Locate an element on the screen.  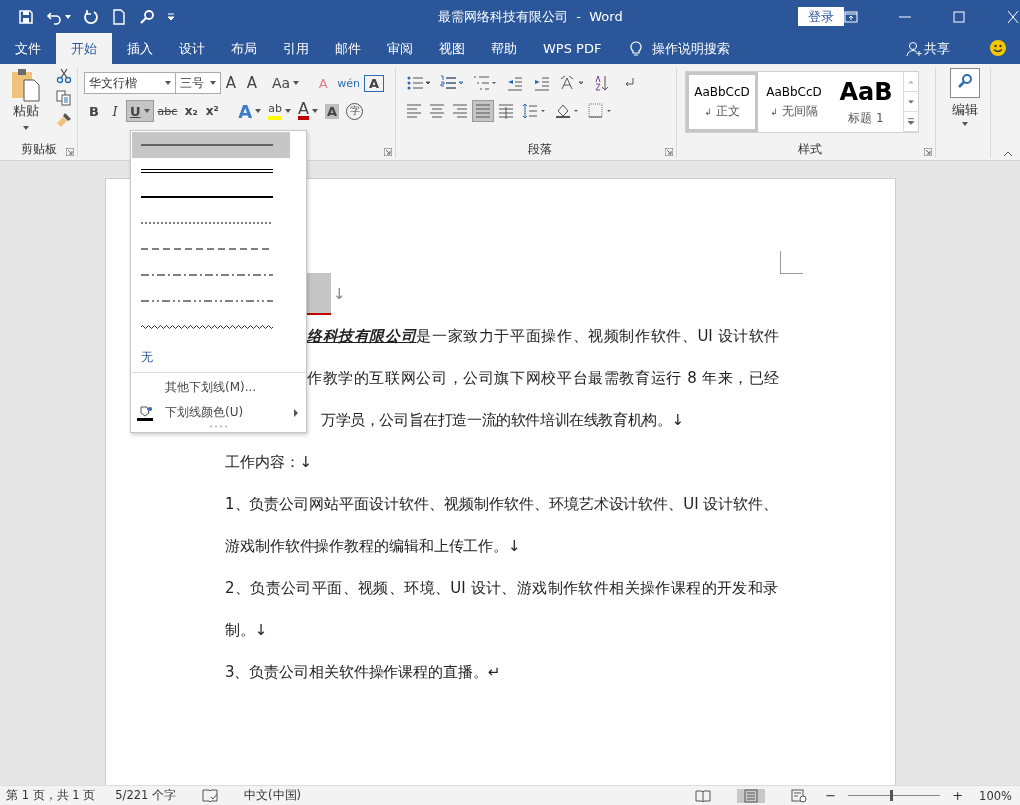
copy-icon is located at coordinates (64, 98).